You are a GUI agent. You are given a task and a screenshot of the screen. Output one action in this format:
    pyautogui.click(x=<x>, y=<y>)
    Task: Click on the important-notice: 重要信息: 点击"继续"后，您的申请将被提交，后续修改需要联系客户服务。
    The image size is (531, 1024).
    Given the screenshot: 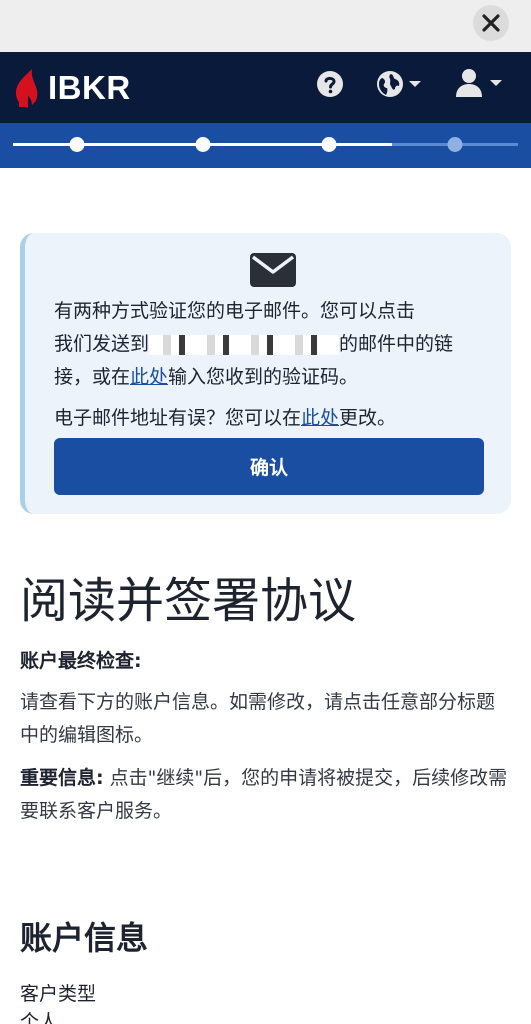 What is the action you would take?
    pyautogui.click(x=265, y=795)
    